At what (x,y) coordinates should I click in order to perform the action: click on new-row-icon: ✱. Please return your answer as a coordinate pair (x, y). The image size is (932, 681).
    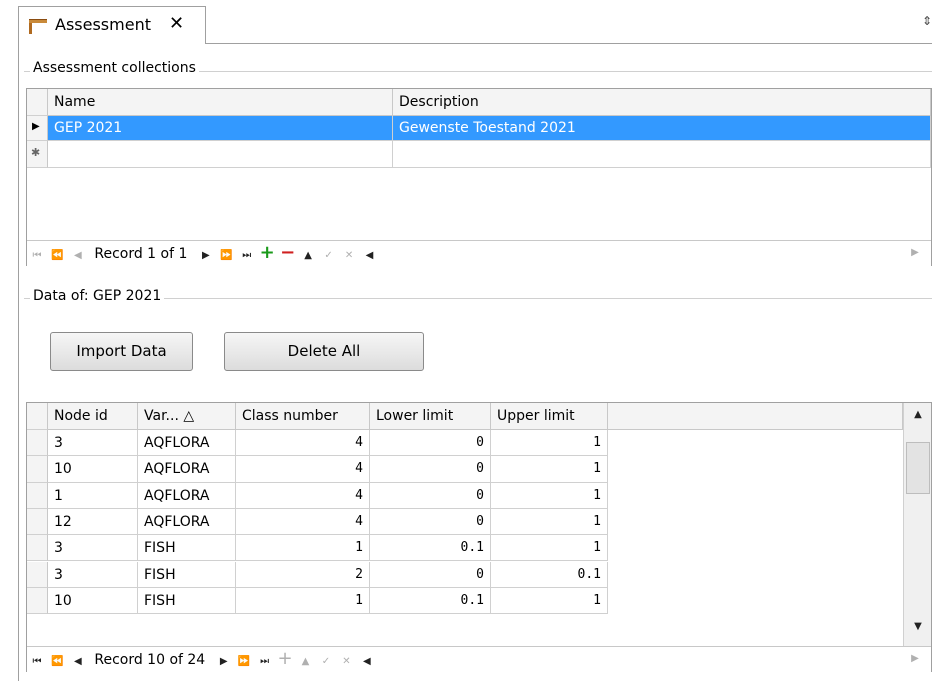
    Looking at the image, I should click on (36, 152).